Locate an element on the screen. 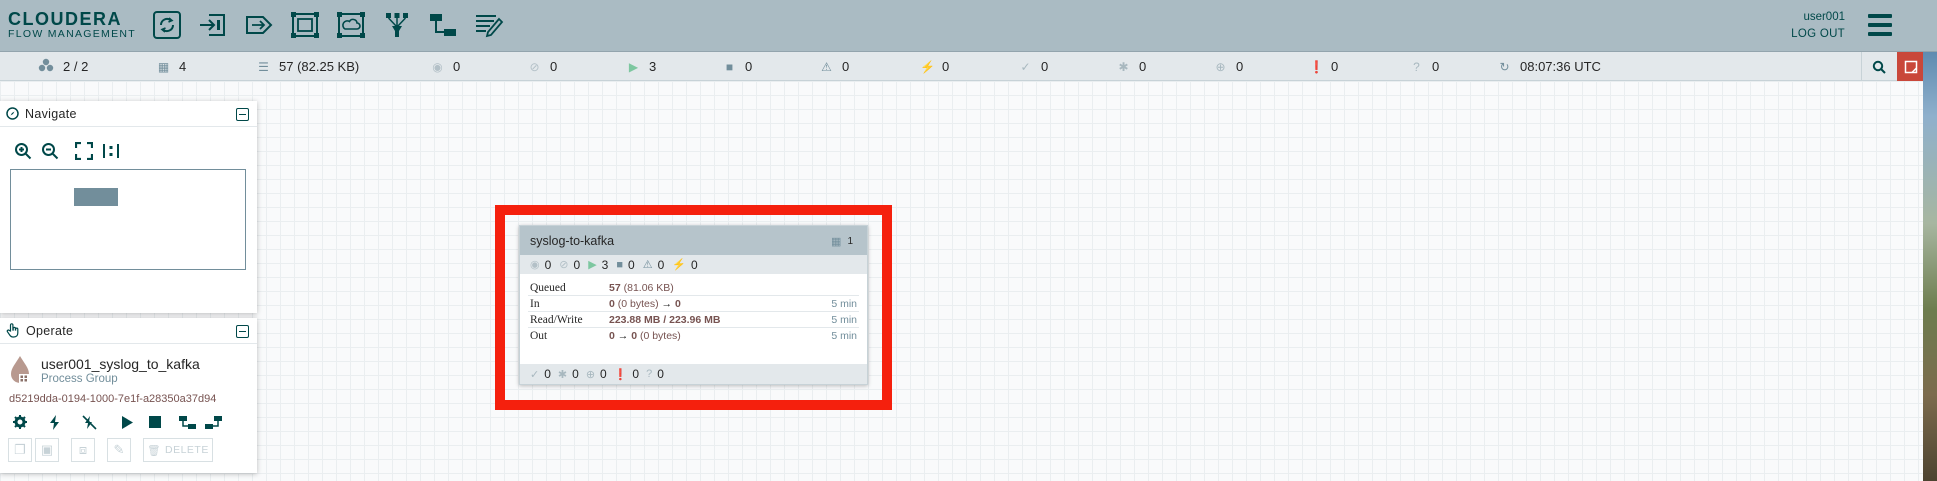 Image resolution: width=1937 pixels, height=481 pixels. in-row: In 0 (0 bytes) → 0 5 min is located at coordinates (693, 304).